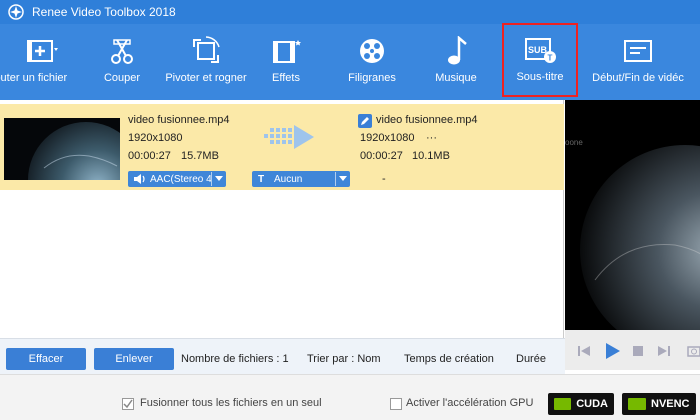 This screenshot has height=420, width=700. What do you see at coordinates (396, 404) in the screenshot?
I see `gpu-acceleration-checkbox` at bounding box center [396, 404].